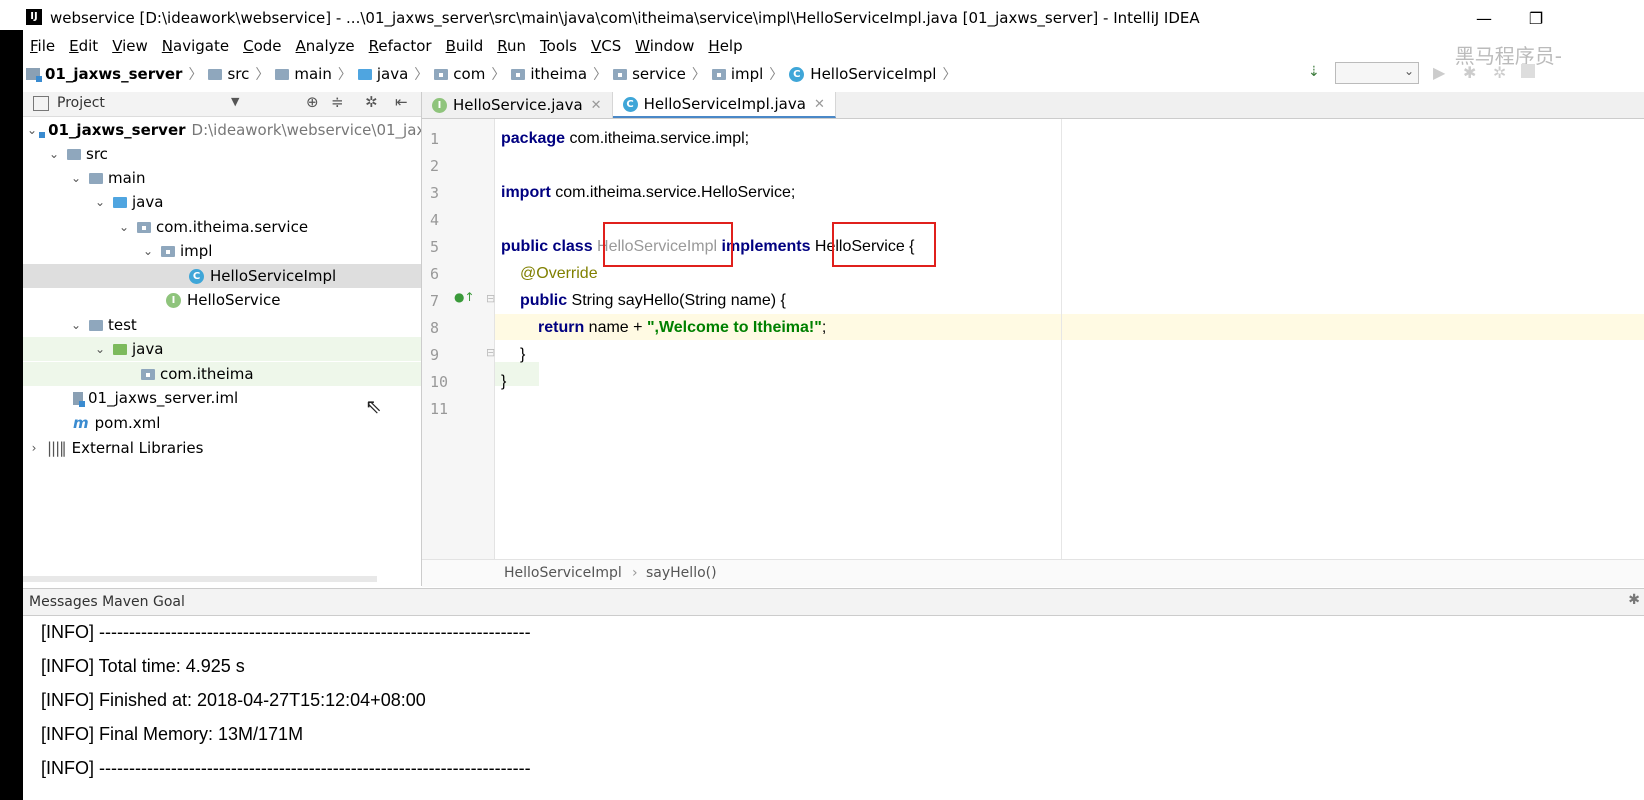 The image size is (1644, 800). I want to click on messages-panel-title: Messages Maven Goal, so click(107, 602).